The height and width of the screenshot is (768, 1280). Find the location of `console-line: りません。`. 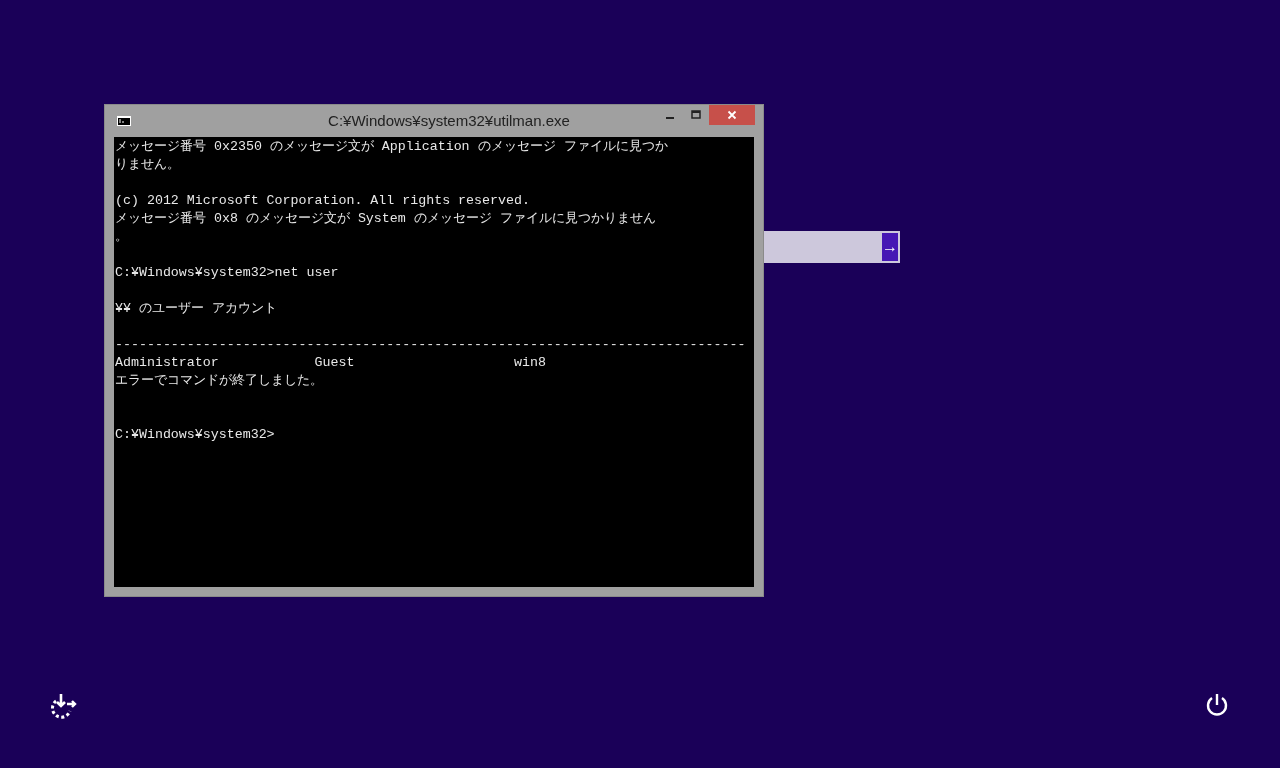

console-line: りません。 is located at coordinates (147, 165).